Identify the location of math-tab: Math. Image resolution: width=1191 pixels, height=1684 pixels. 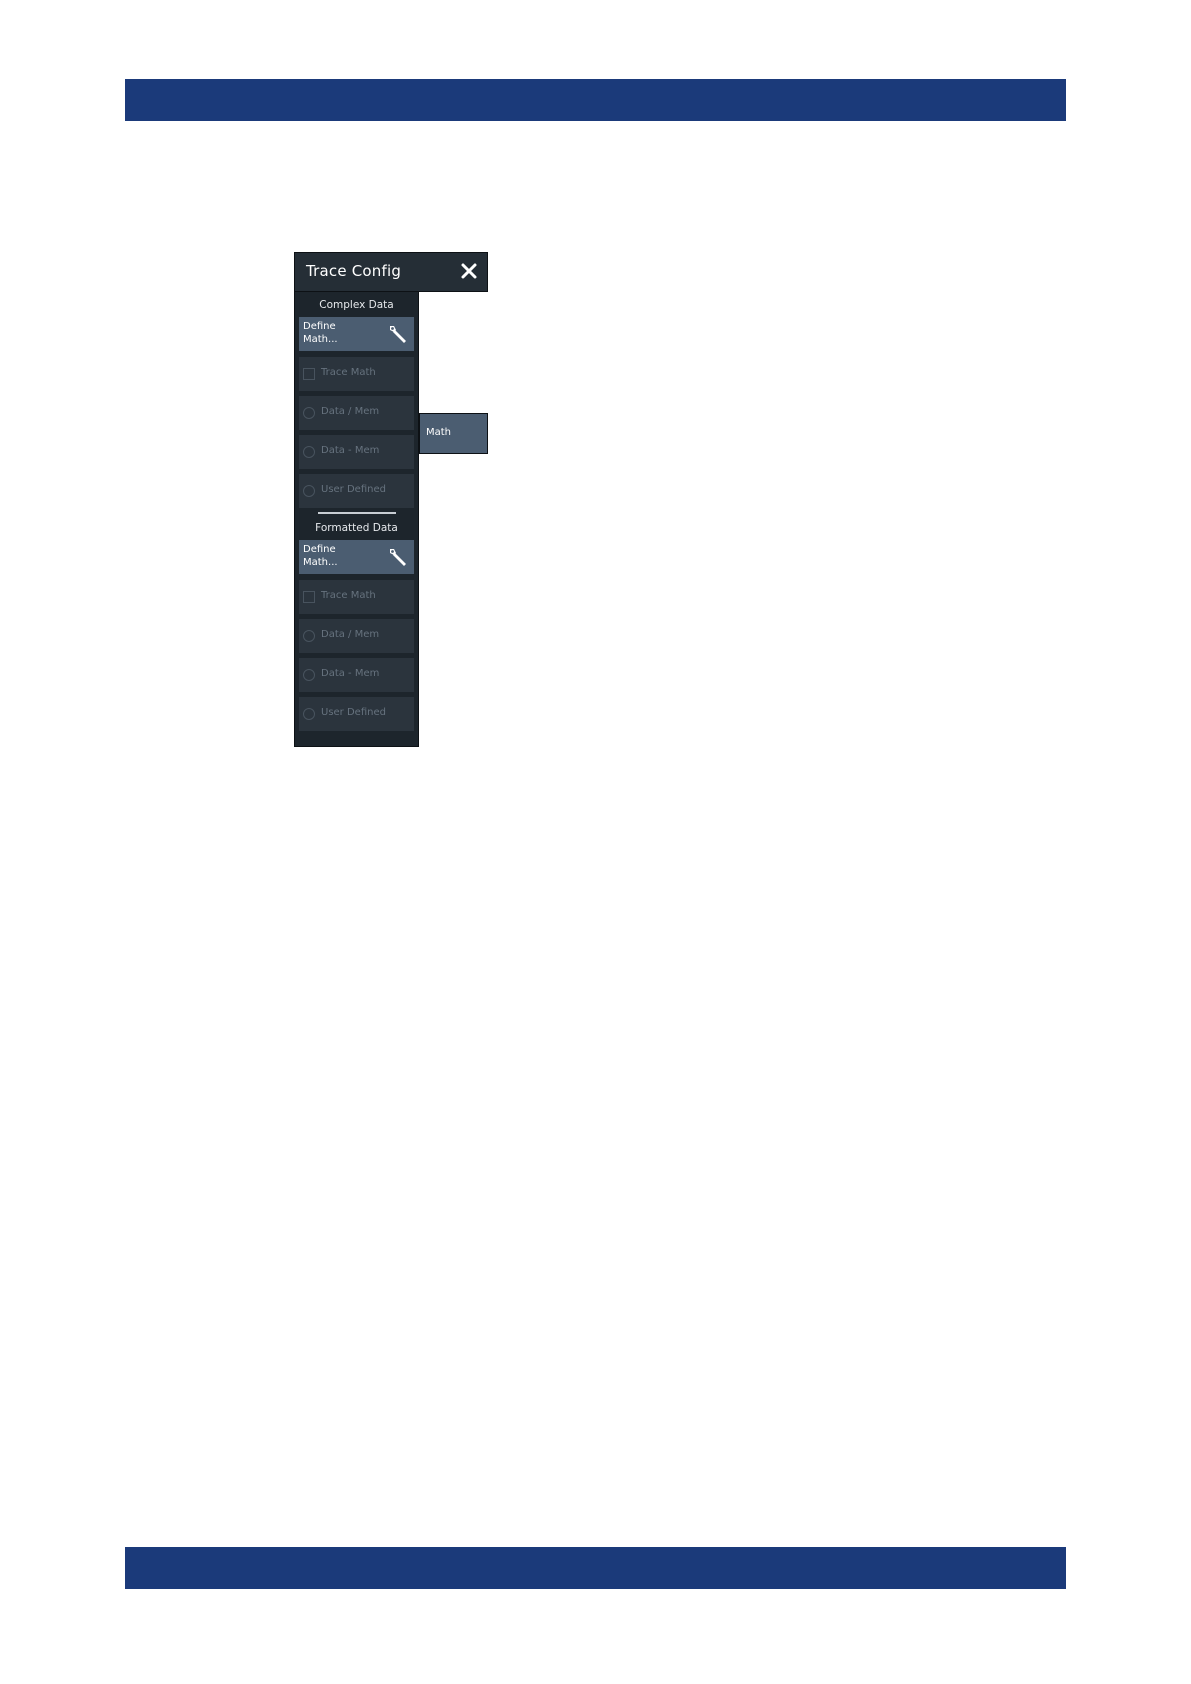
(453, 433).